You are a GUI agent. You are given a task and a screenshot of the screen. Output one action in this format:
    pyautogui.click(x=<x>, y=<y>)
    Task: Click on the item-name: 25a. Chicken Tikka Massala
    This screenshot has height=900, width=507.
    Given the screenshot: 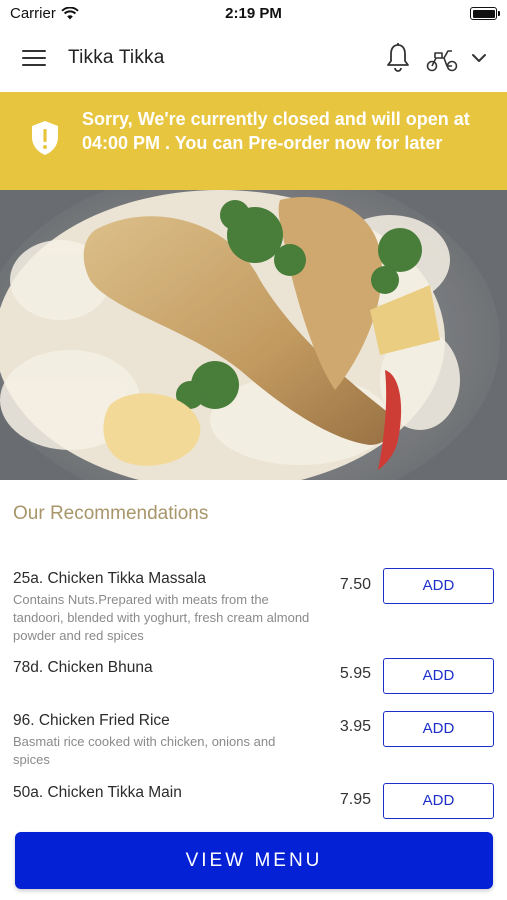 What is the action you would take?
    pyautogui.click(x=109, y=578)
    